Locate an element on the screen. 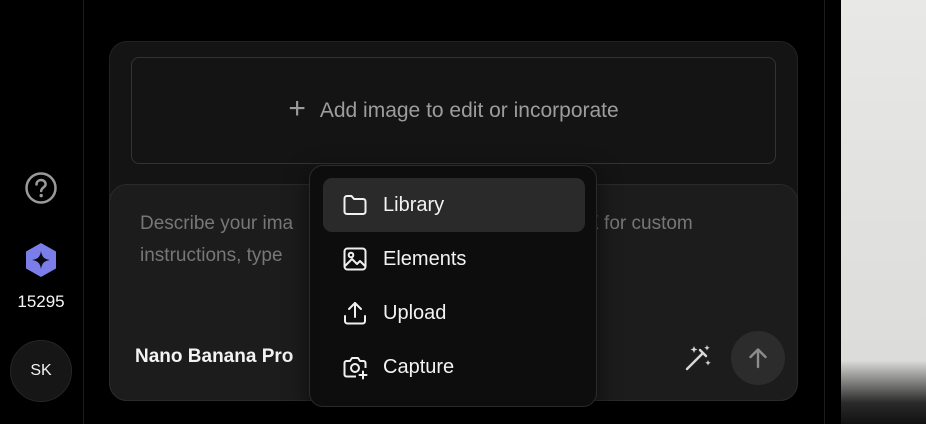 The width and height of the screenshot is (926, 424). model-selector: Nano Banana Pro is located at coordinates (214, 357).